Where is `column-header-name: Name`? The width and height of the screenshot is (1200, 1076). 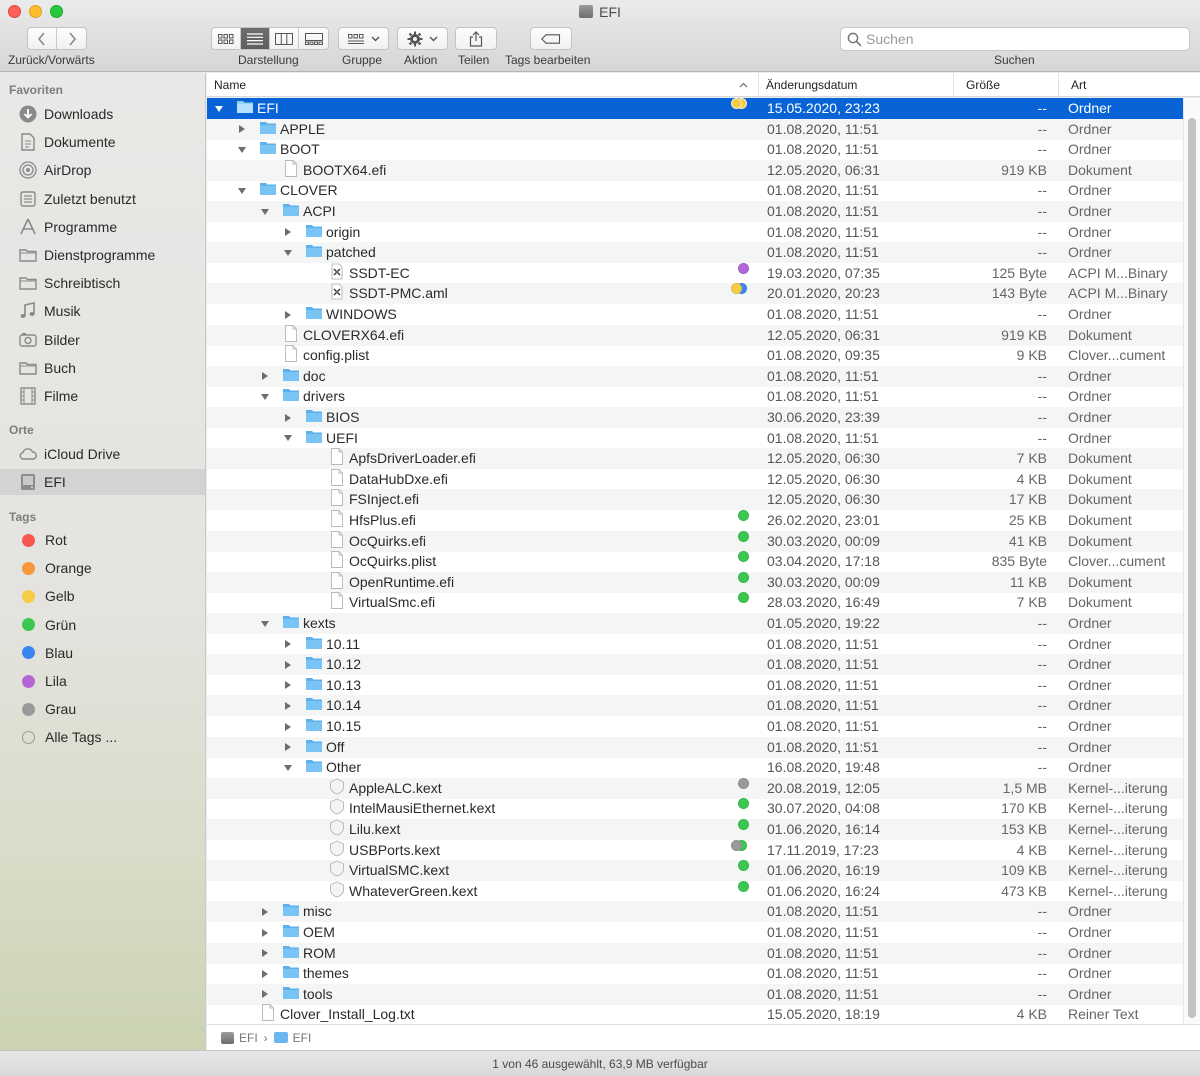
column-header-name: Name is located at coordinates (482, 85).